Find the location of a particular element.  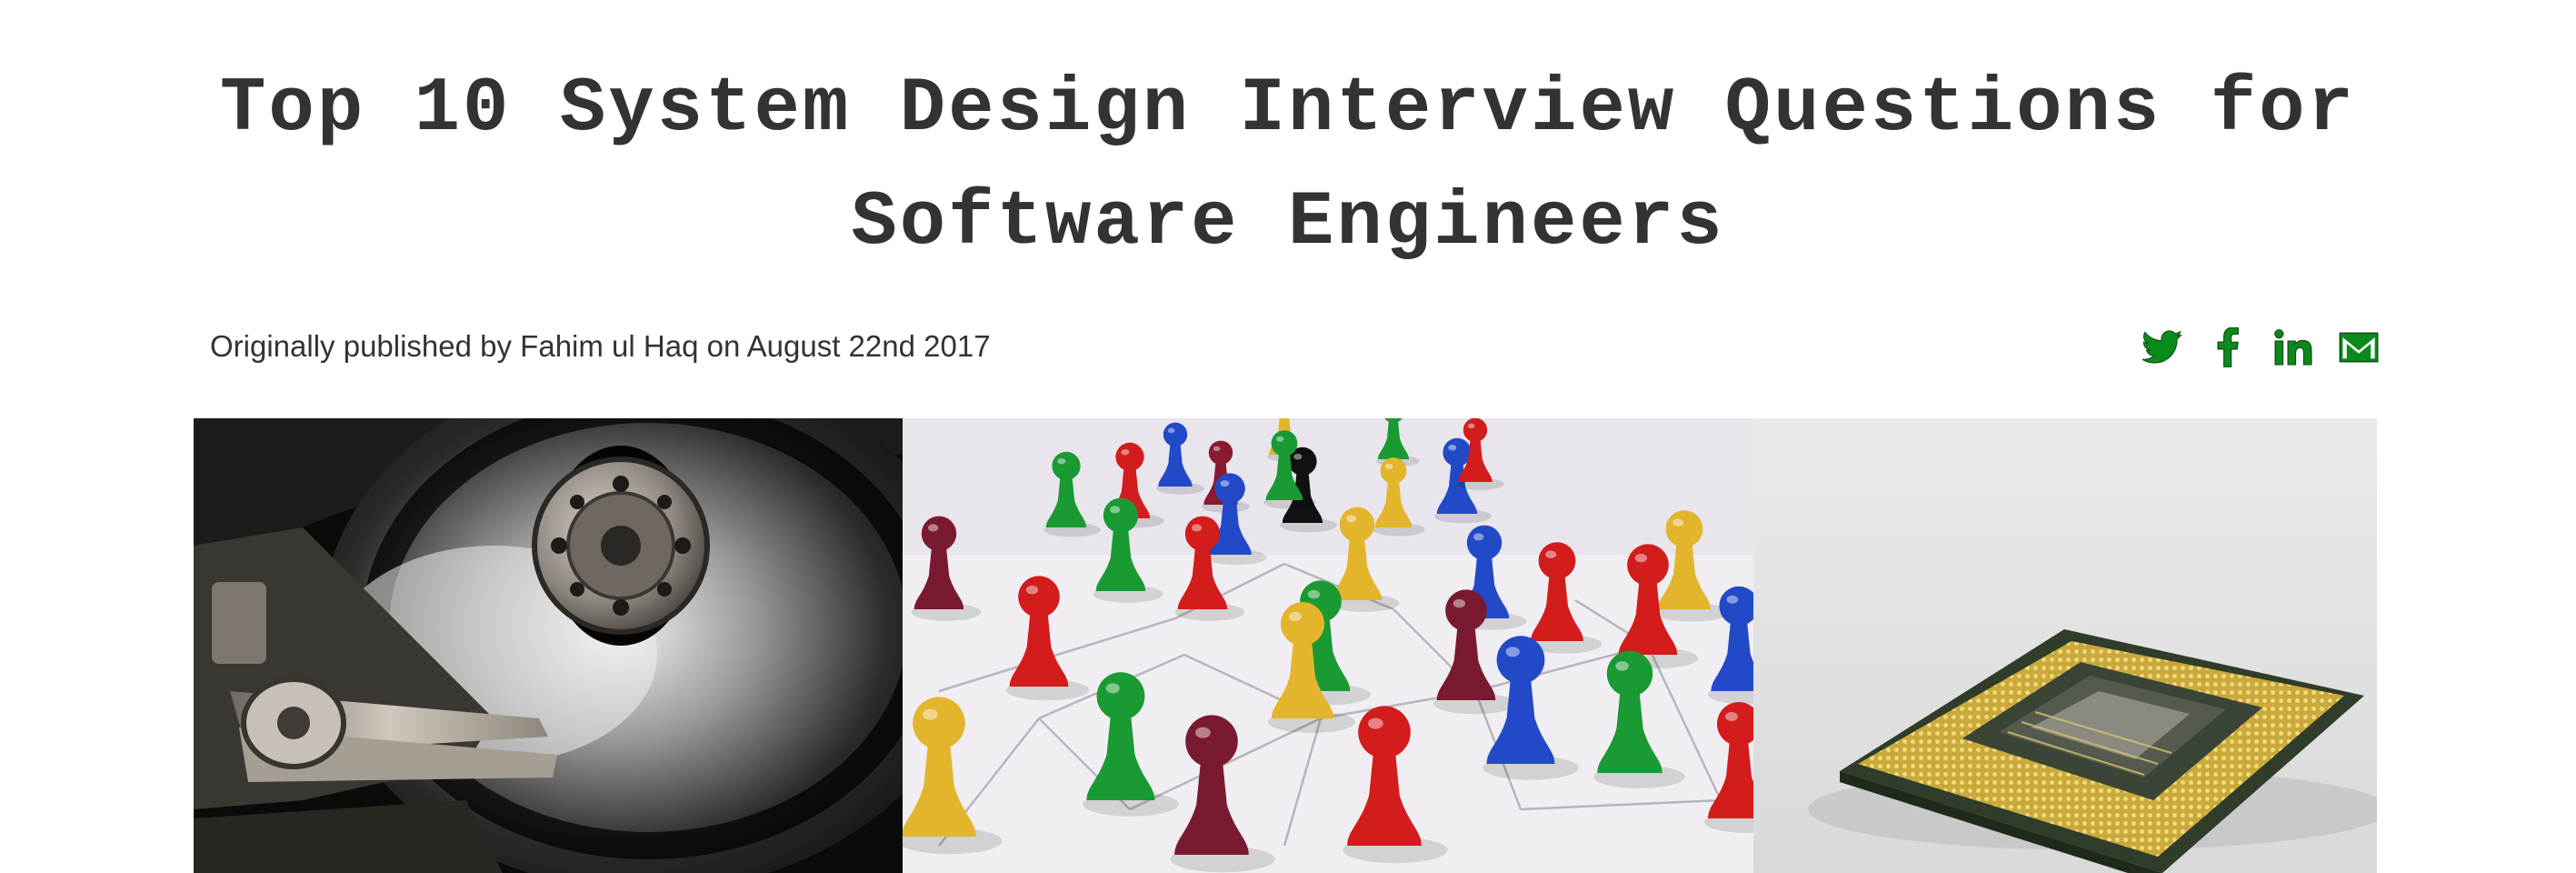

email-icon is located at coordinates (2359, 347).